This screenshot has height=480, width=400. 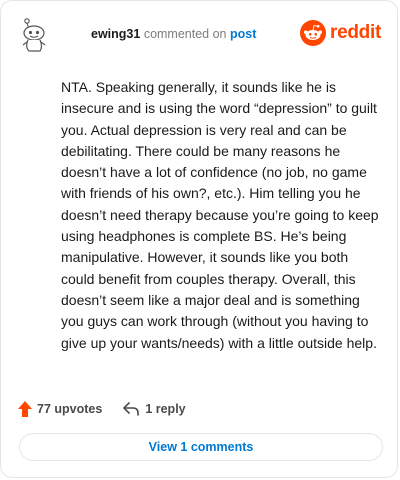 I want to click on username-link: ewing31, so click(x=115, y=34).